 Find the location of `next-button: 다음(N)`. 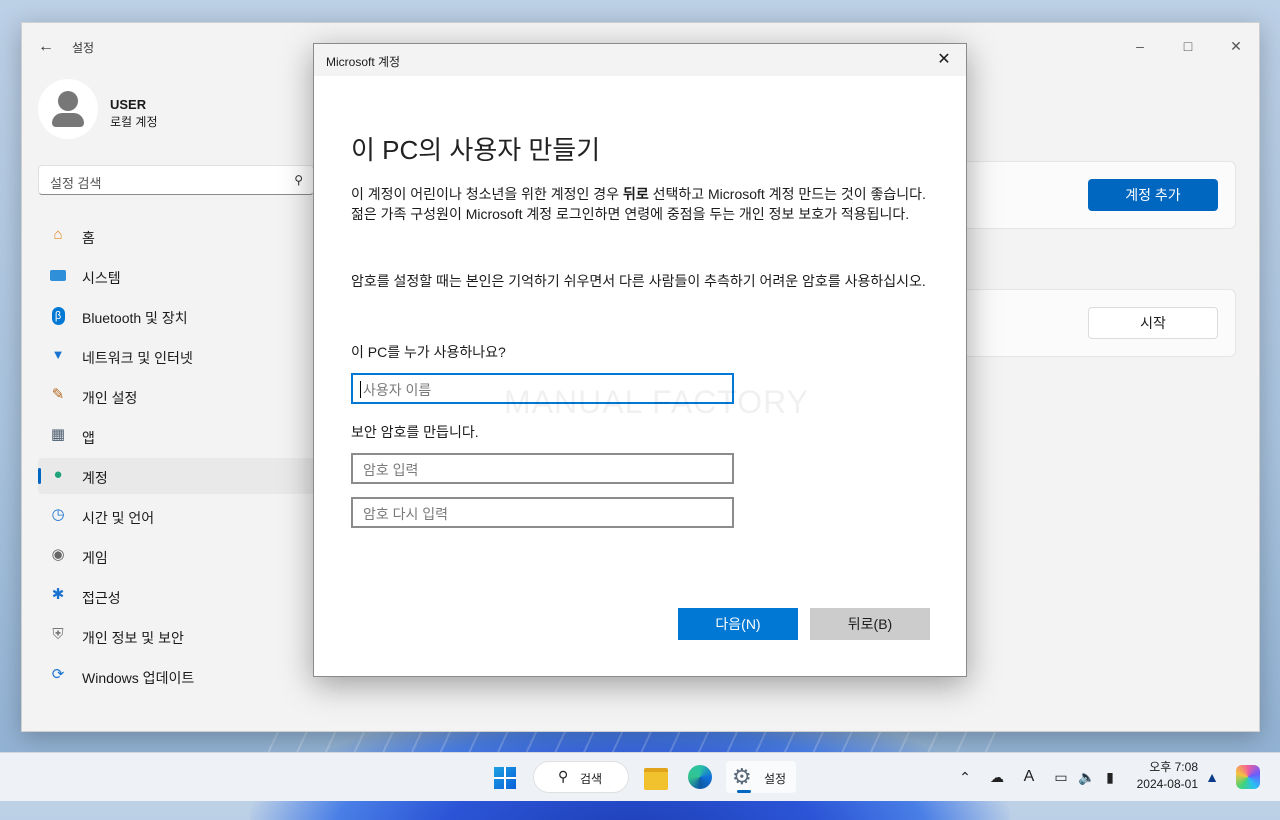

next-button: 다음(N) is located at coordinates (738, 624).